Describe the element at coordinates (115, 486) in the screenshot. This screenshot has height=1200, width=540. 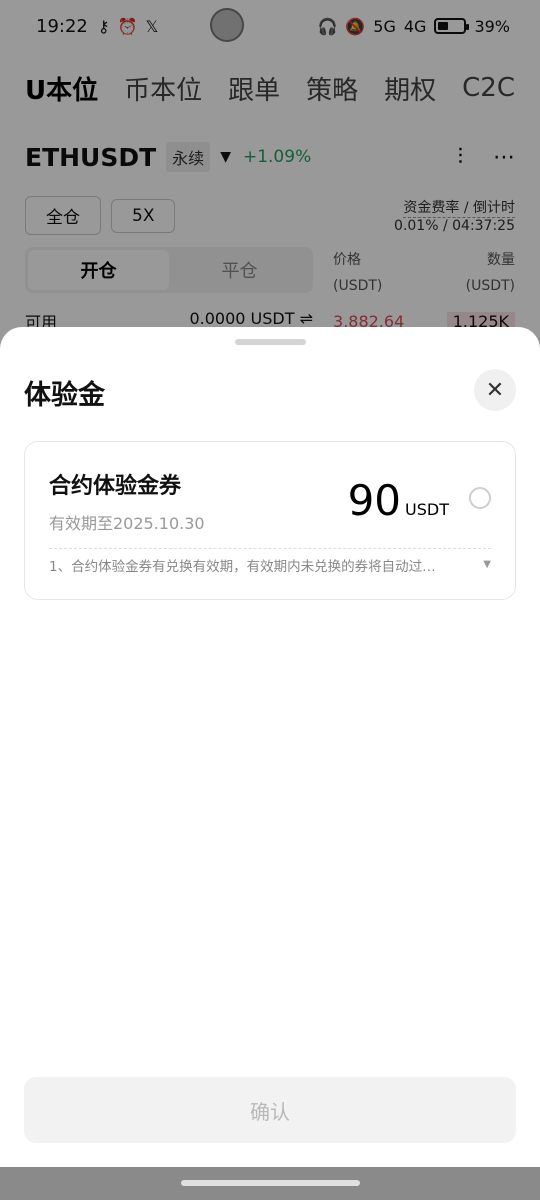
I see `voucher-title: 合约体验金券` at that location.